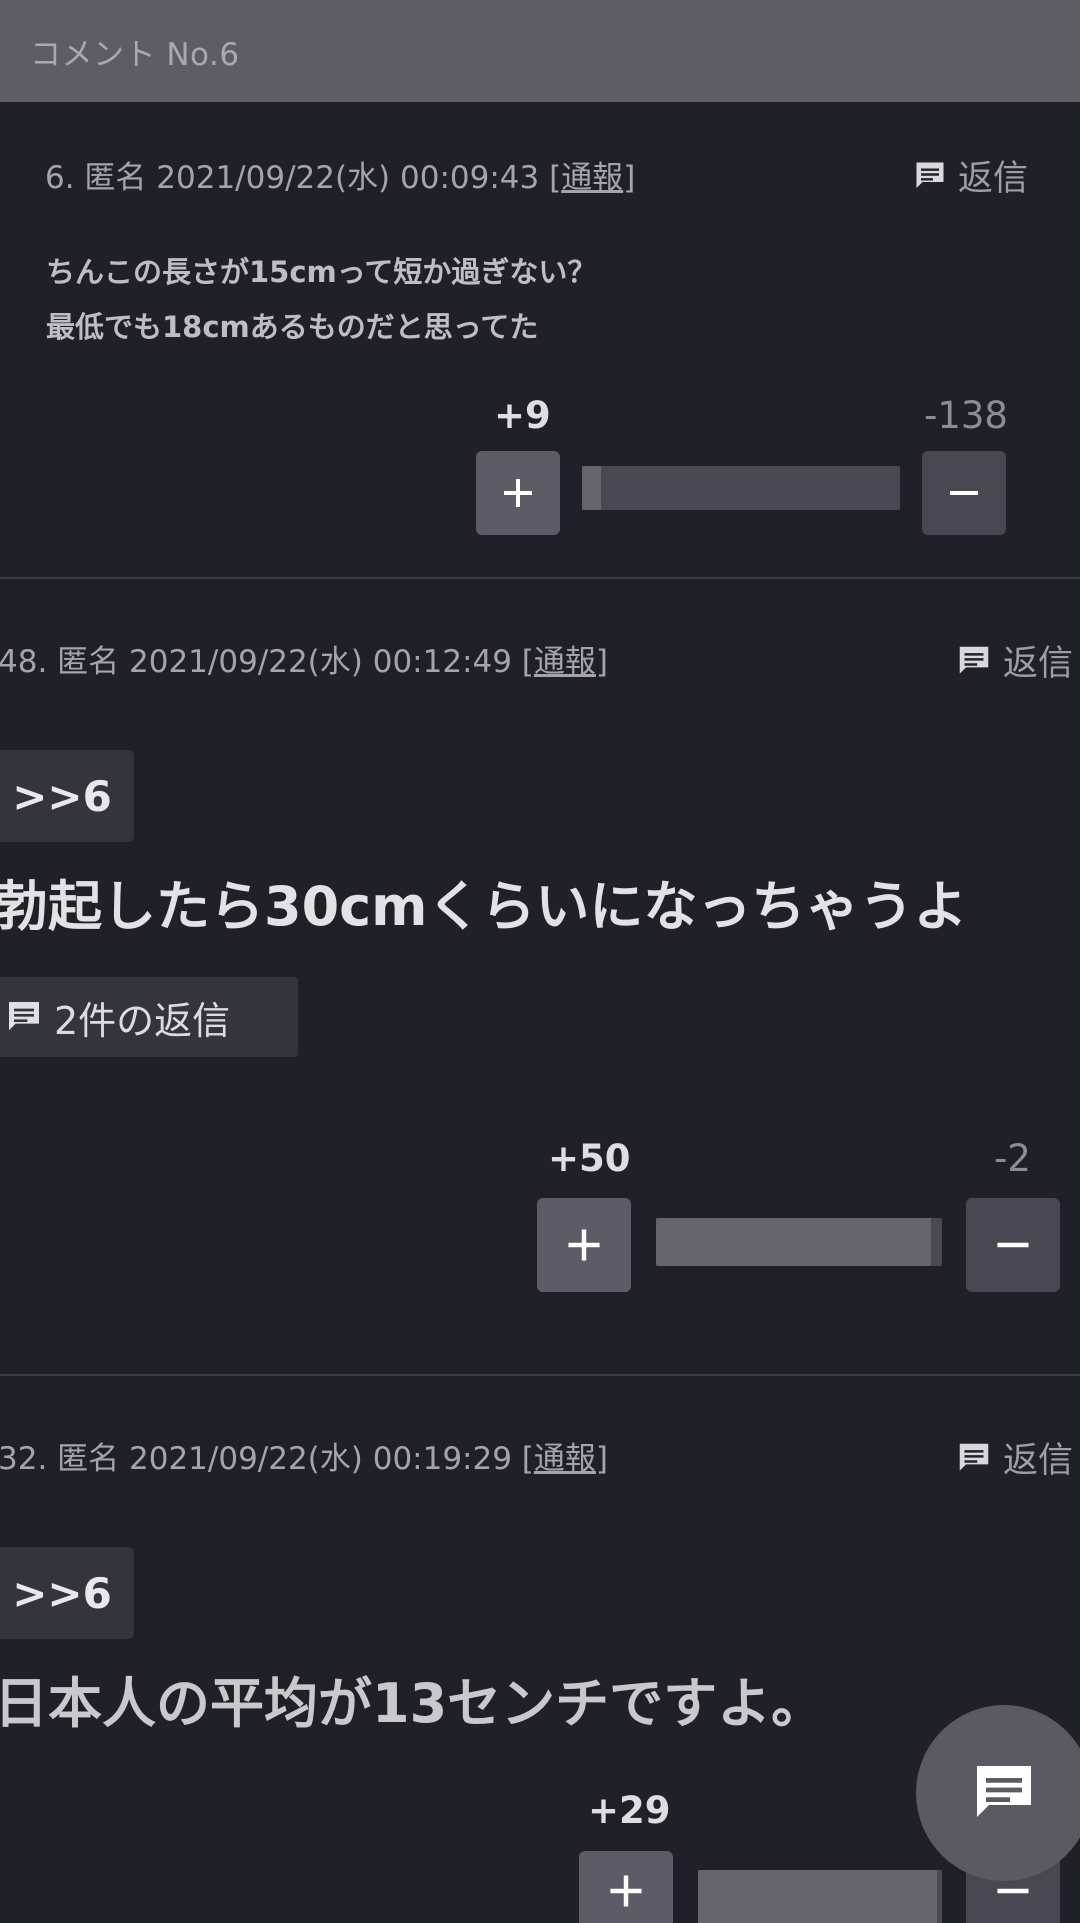  Describe the element at coordinates (135, 54) in the screenshot. I see `page-title: コメント No.6` at that location.